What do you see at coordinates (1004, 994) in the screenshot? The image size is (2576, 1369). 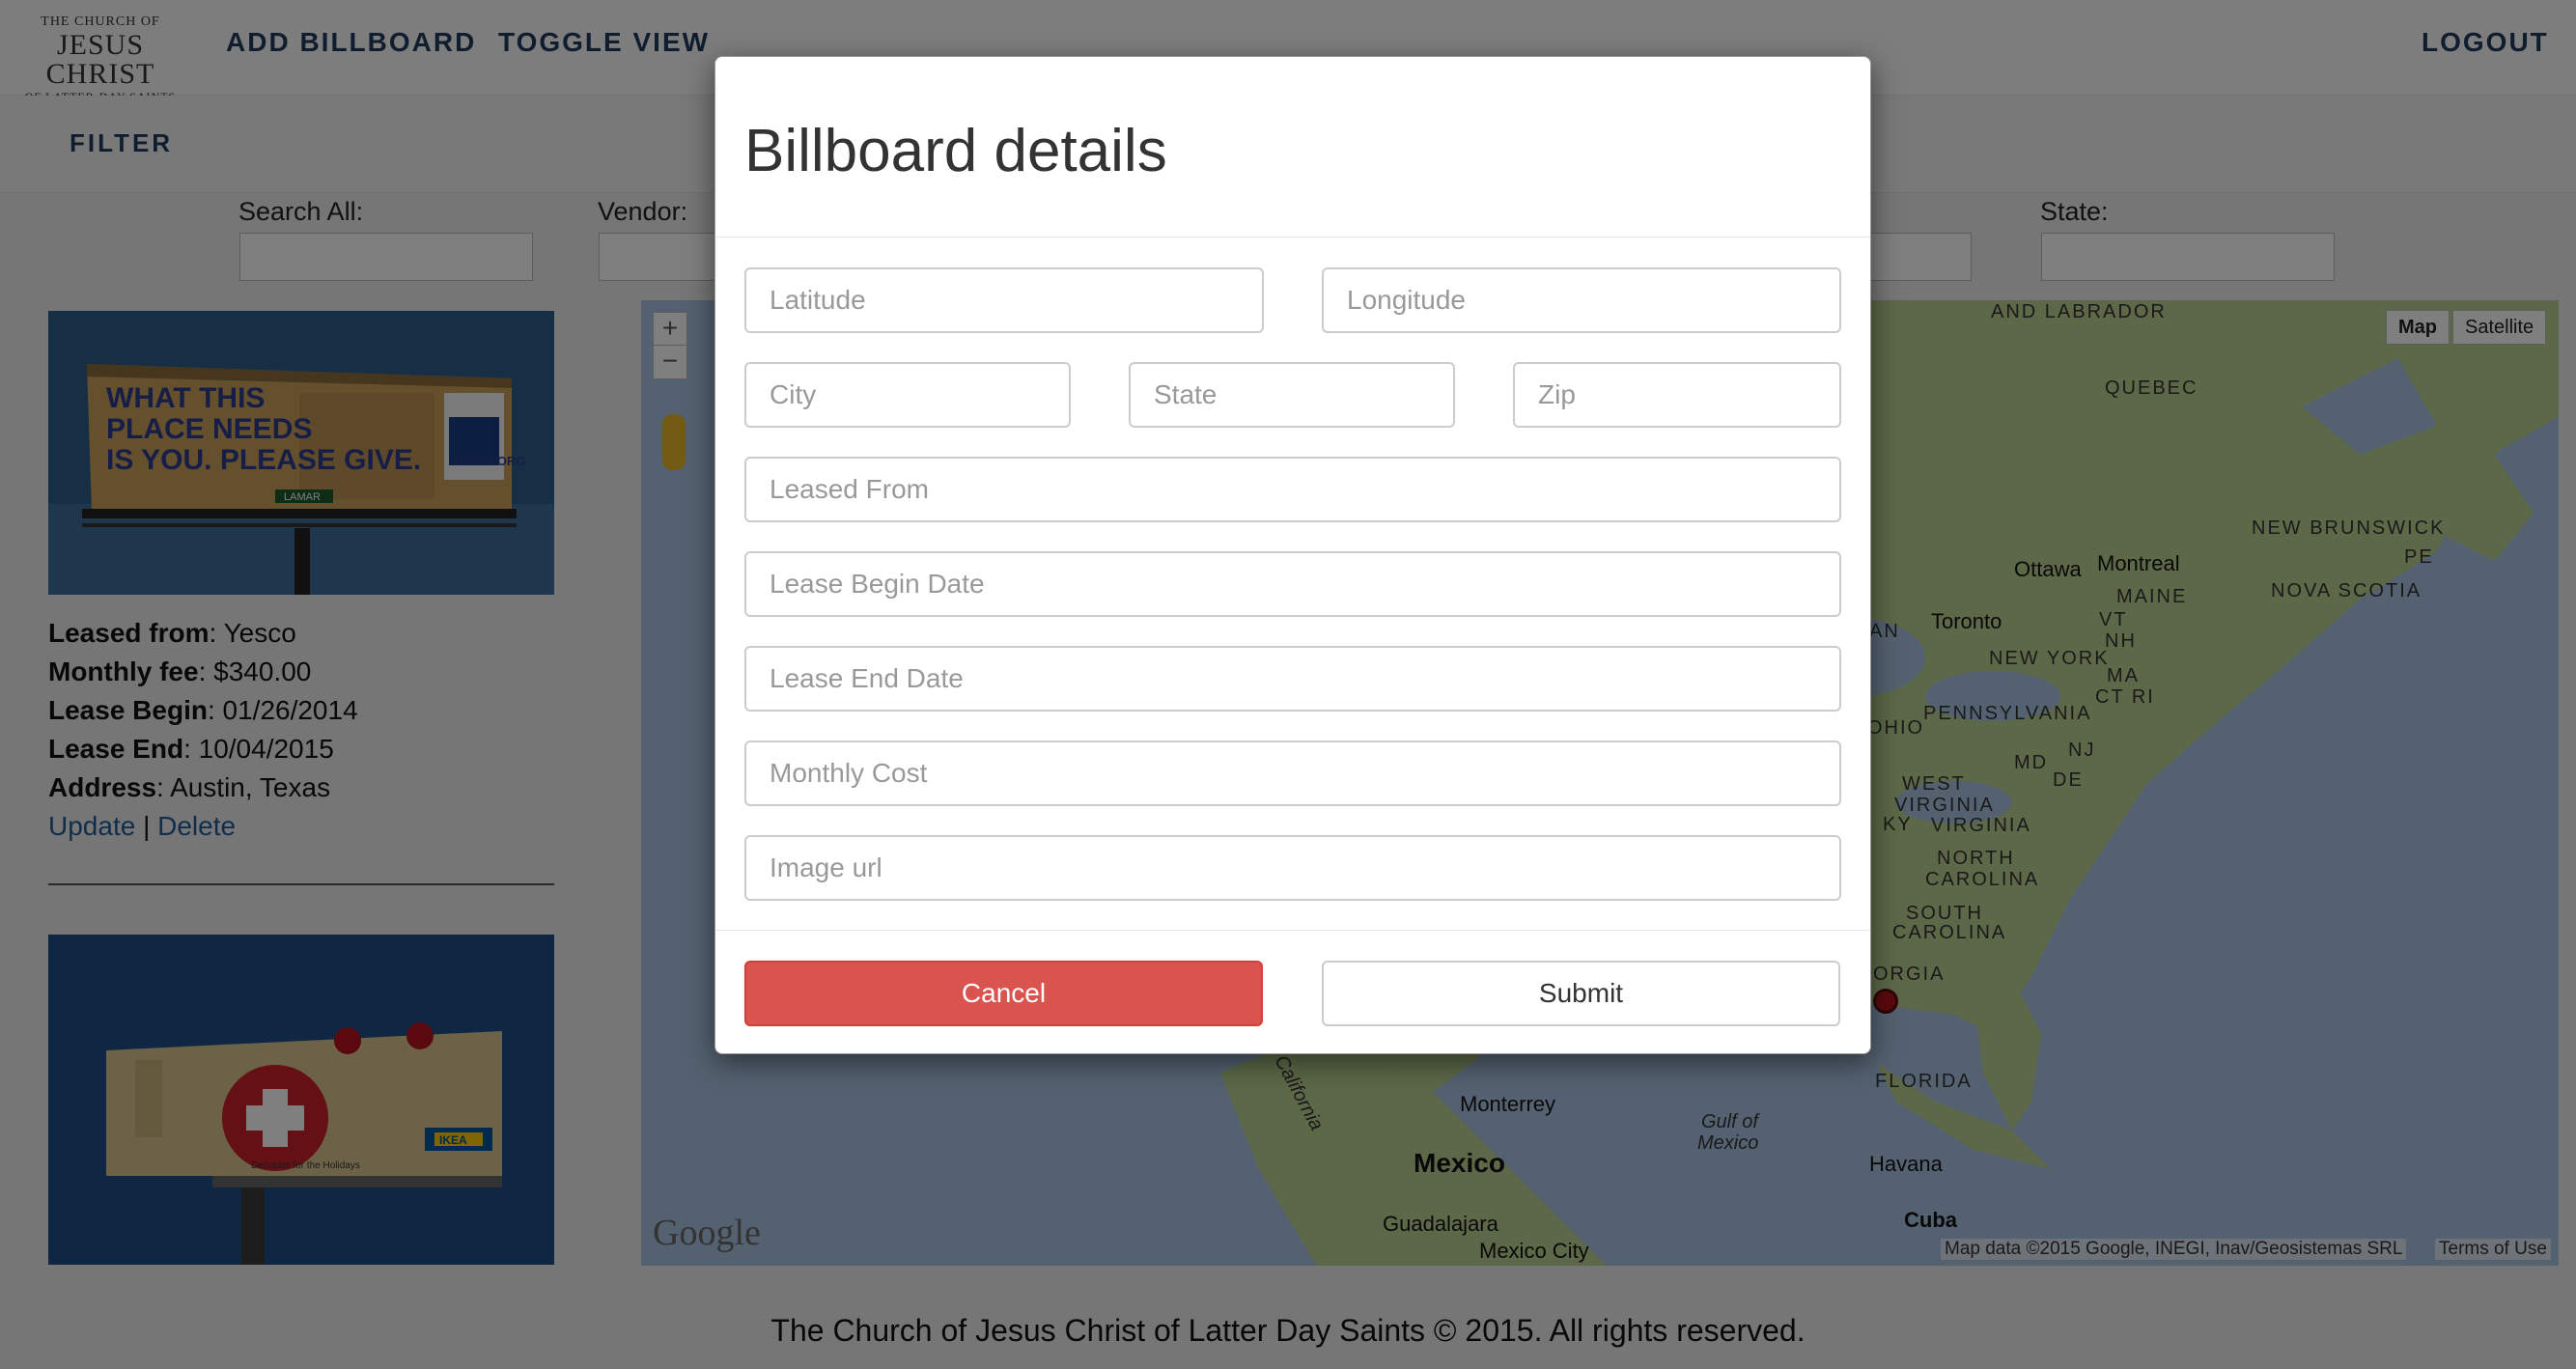 I see `cancel-button: Cancel` at bounding box center [1004, 994].